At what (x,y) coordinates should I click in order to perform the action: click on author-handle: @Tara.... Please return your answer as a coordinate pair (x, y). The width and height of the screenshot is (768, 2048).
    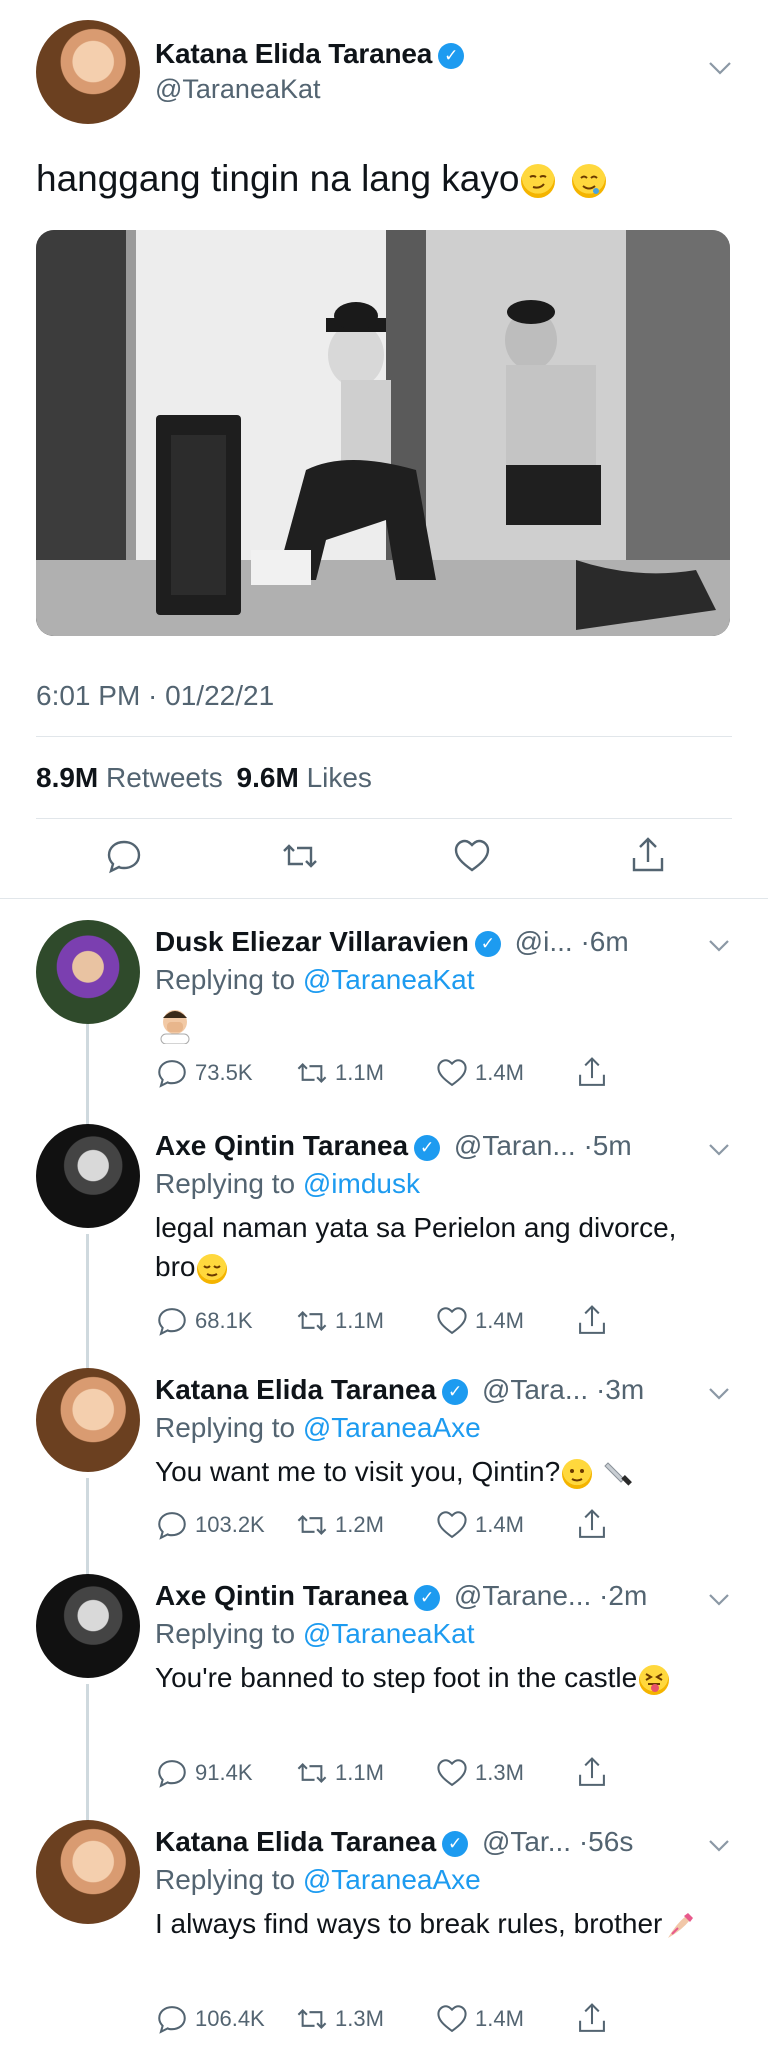
    Looking at the image, I should click on (535, 1389).